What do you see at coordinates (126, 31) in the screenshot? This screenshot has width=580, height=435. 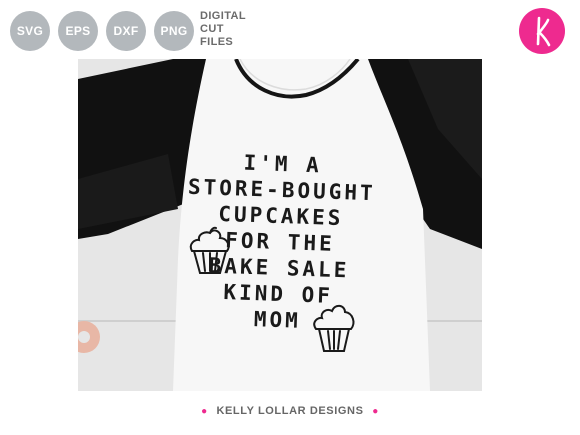 I see `dxf-badge: DXF` at bounding box center [126, 31].